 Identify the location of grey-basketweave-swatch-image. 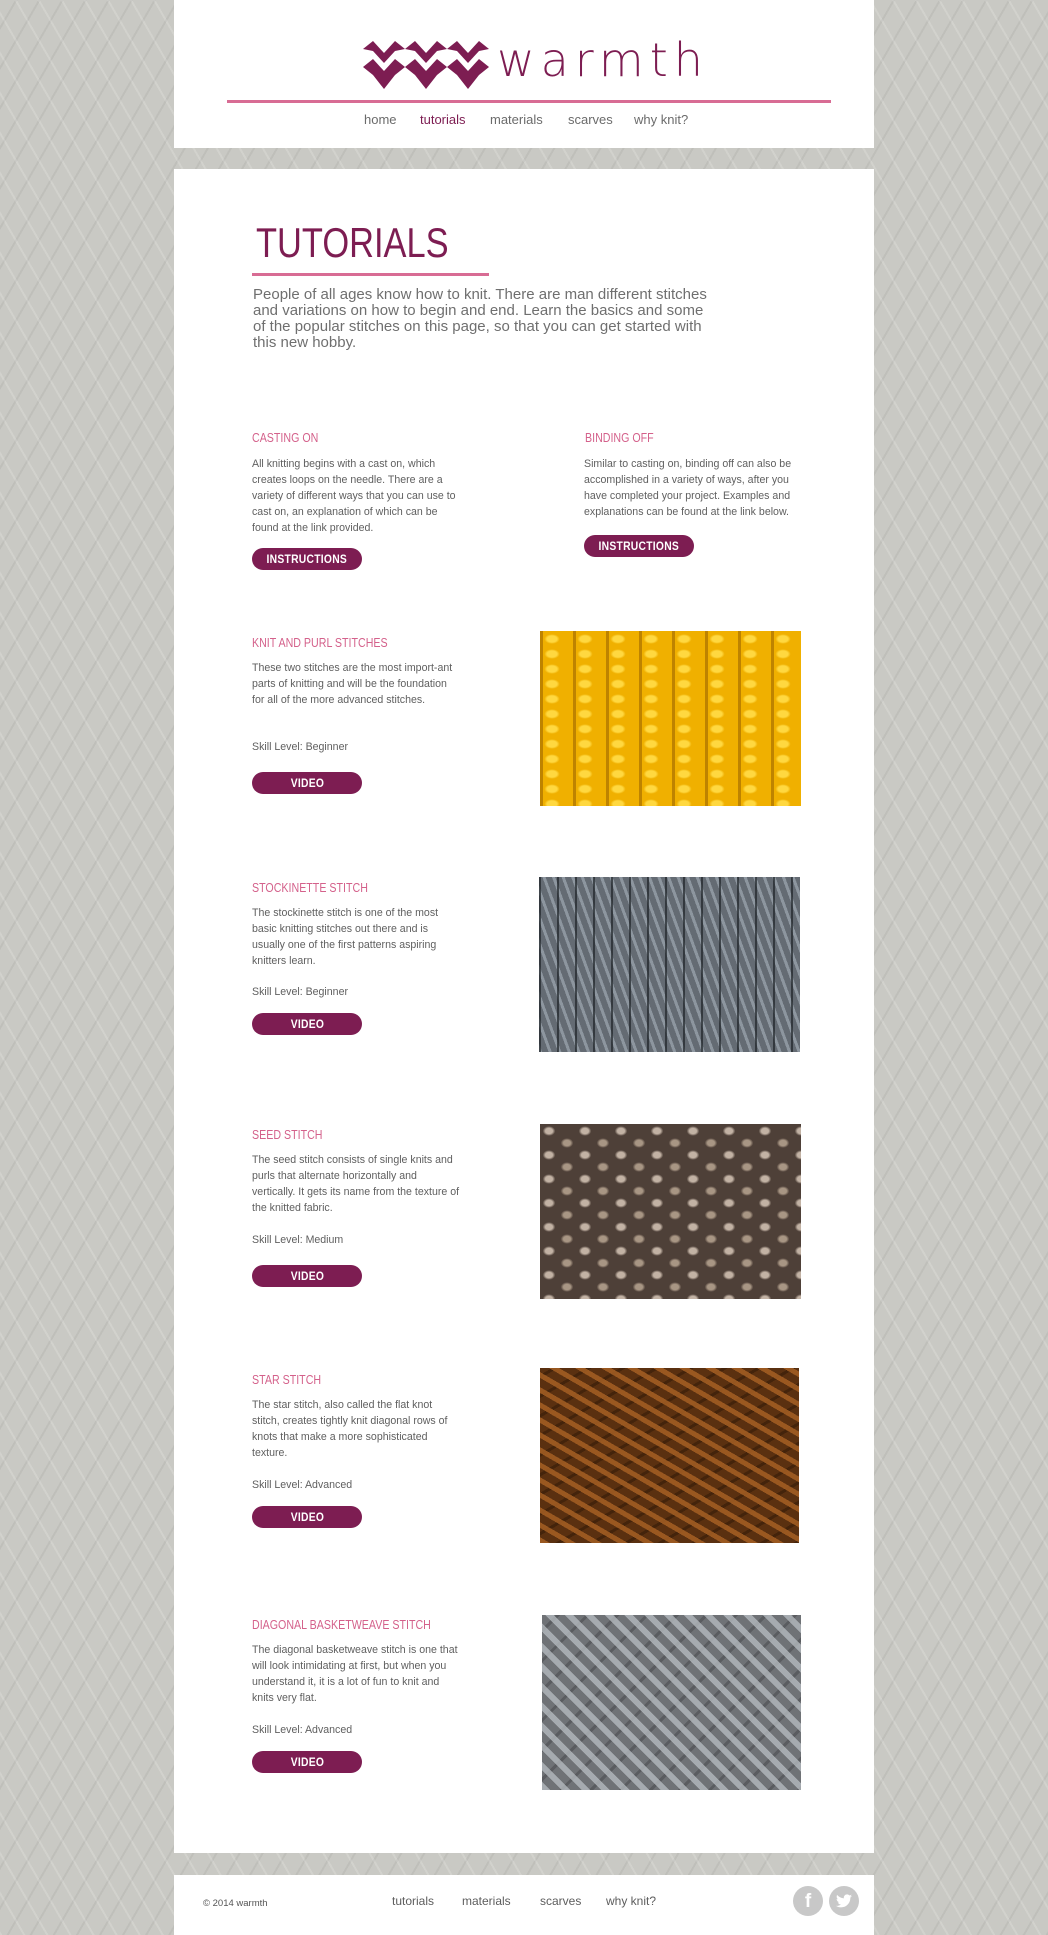
(671, 1702).